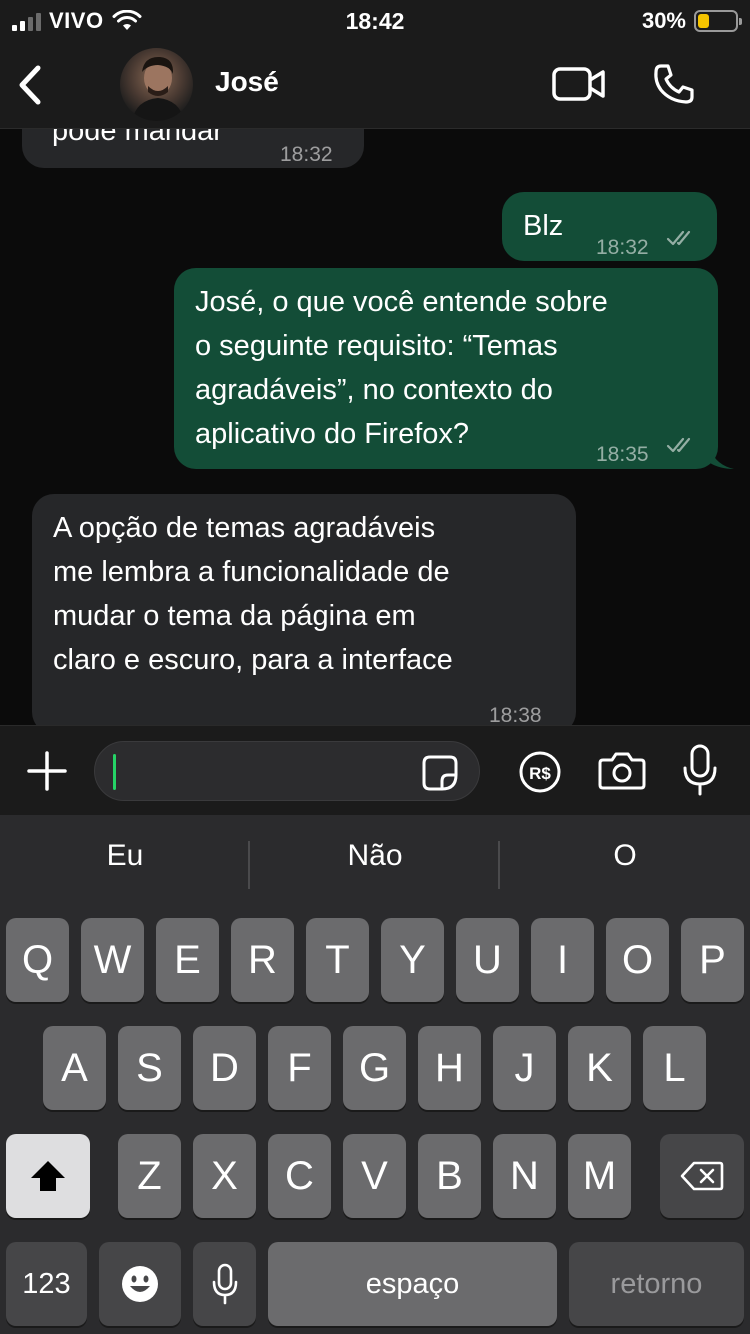 The height and width of the screenshot is (1334, 750). I want to click on key-j: J, so click(524, 1068).